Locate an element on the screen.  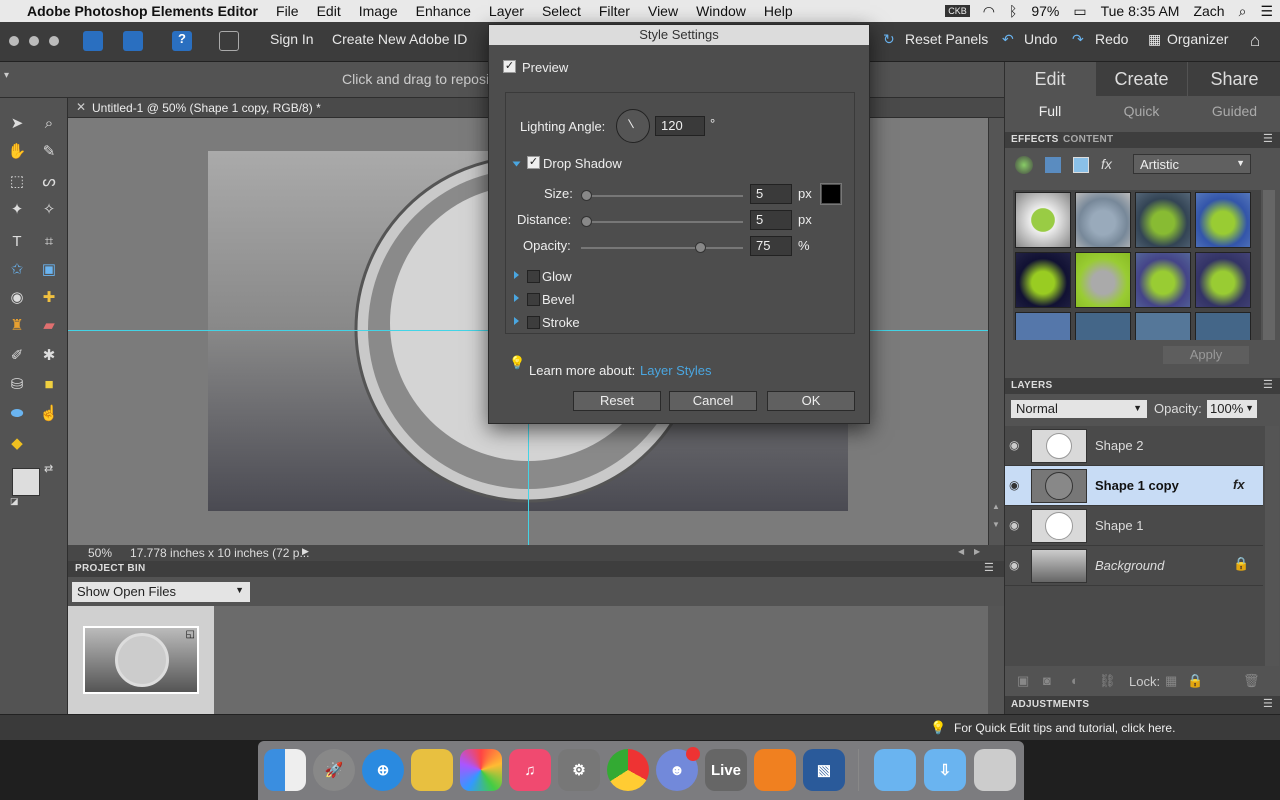
spotlight-icon: ⌕ is located at coordinates (1243, 11).